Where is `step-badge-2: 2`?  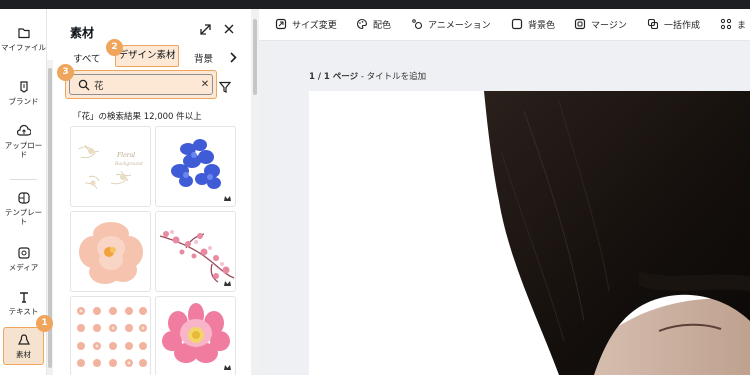
step-badge-2: 2 is located at coordinates (114, 47).